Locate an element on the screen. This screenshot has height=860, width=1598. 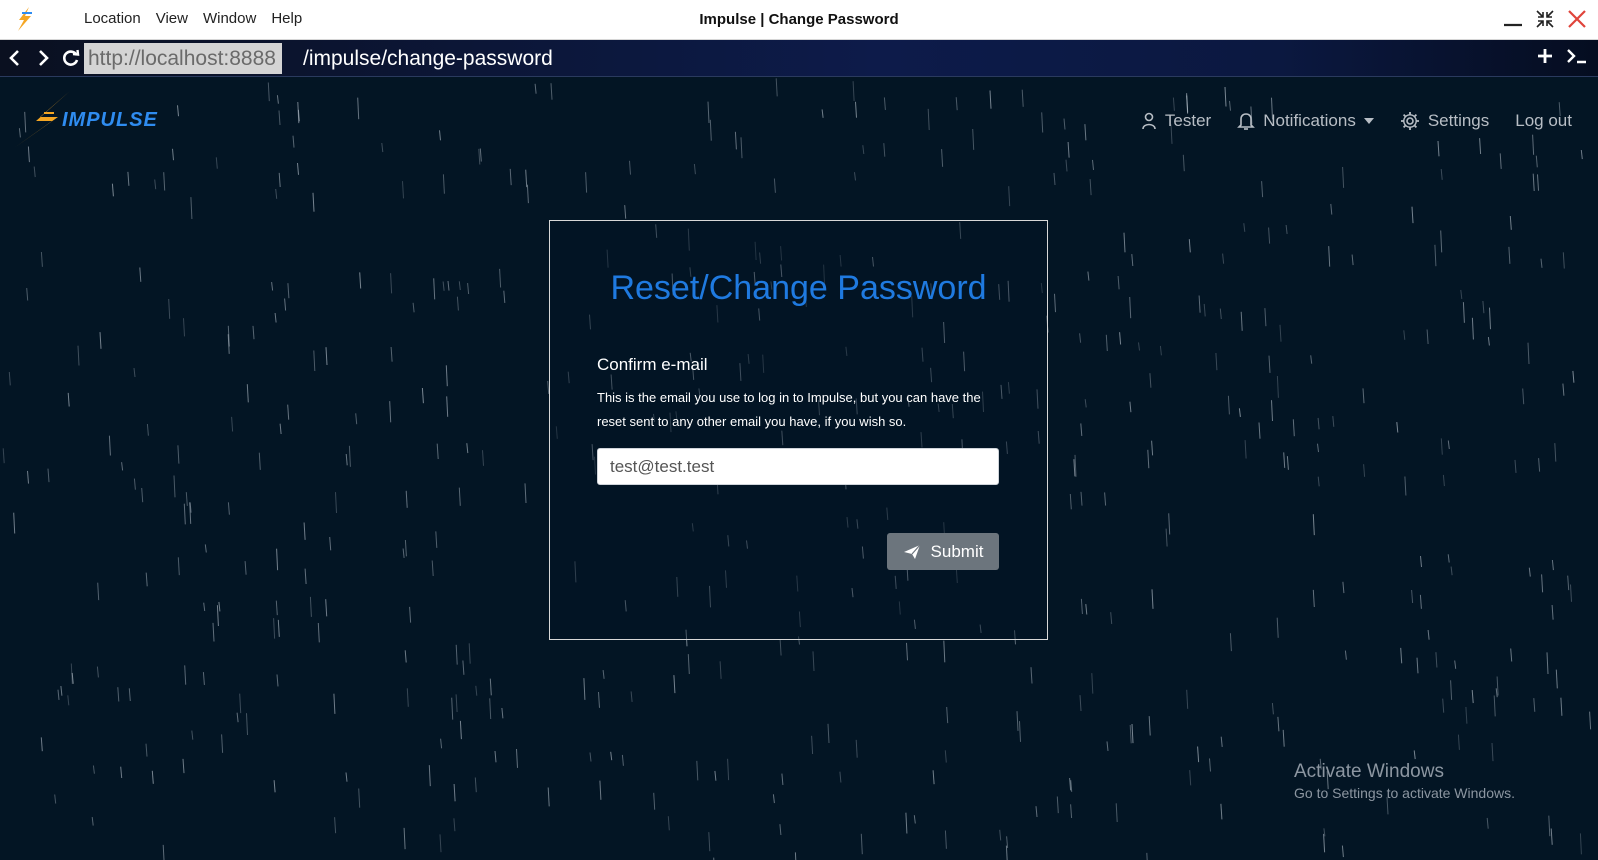
back-button is located at coordinates (15, 58).